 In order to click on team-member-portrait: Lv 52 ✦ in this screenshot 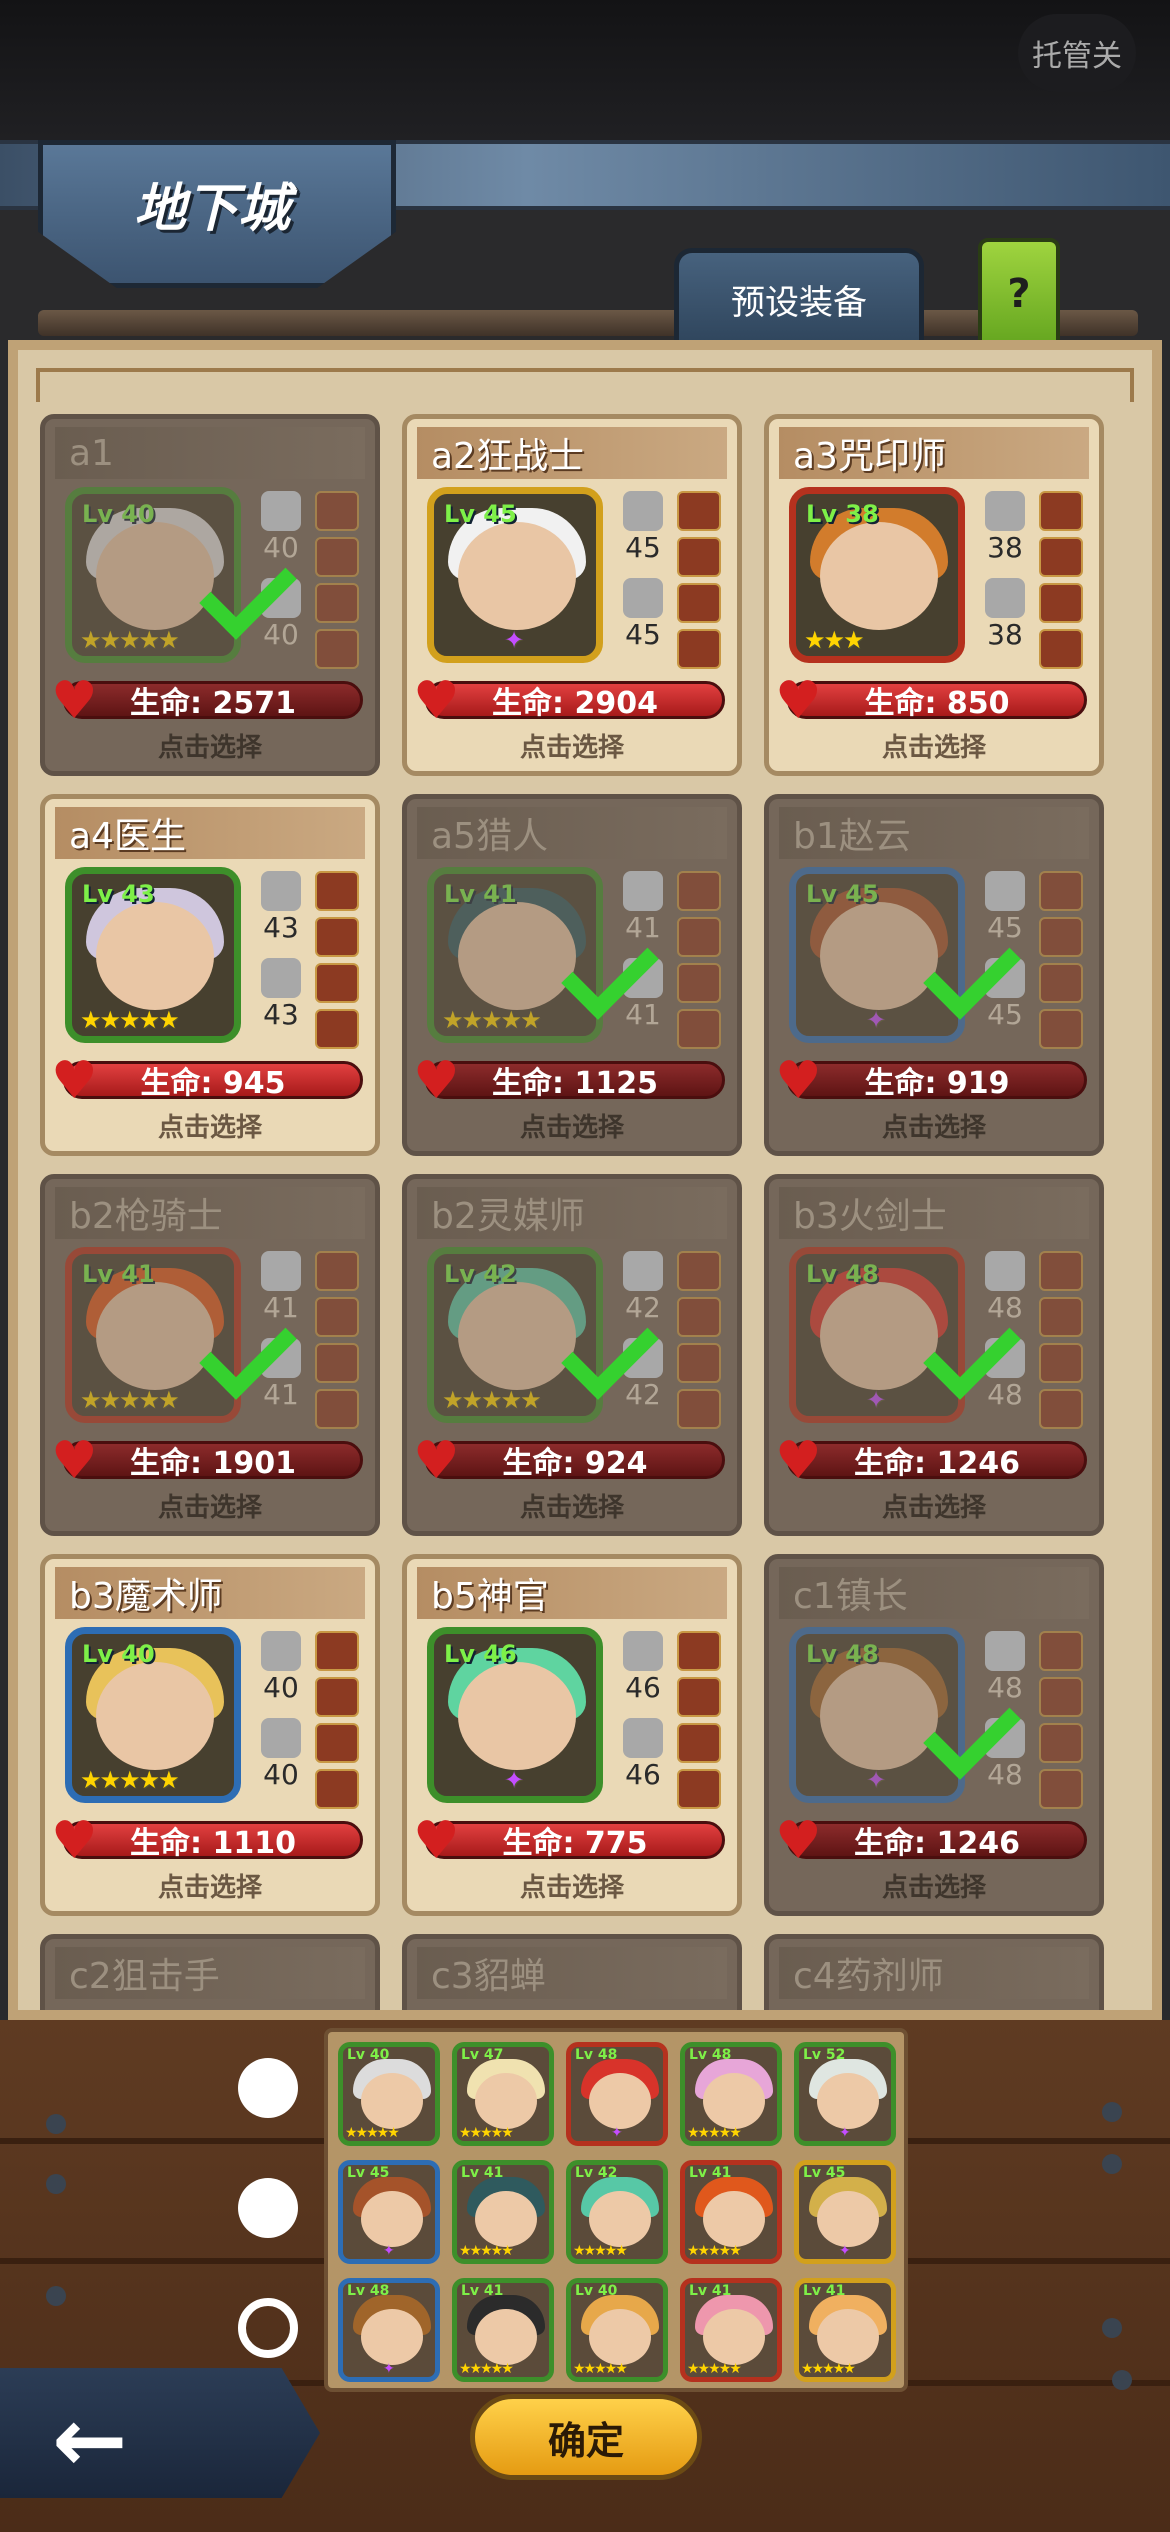, I will do `click(845, 2094)`.